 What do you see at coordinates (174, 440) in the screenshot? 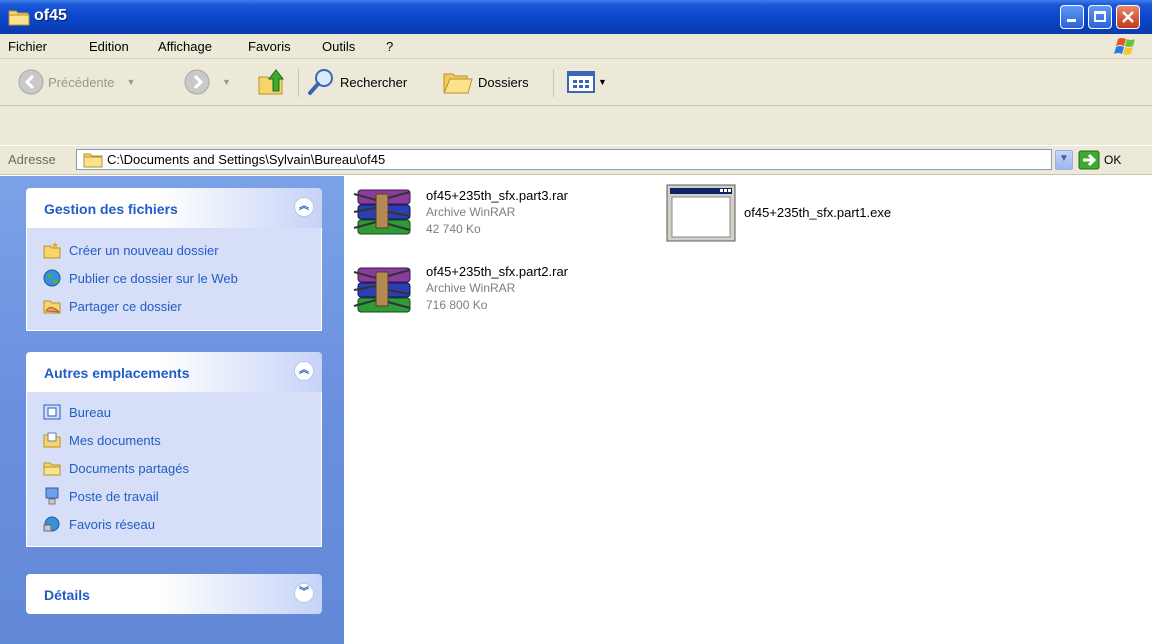
I see `place-mes-documents: Mes documents` at bounding box center [174, 440].